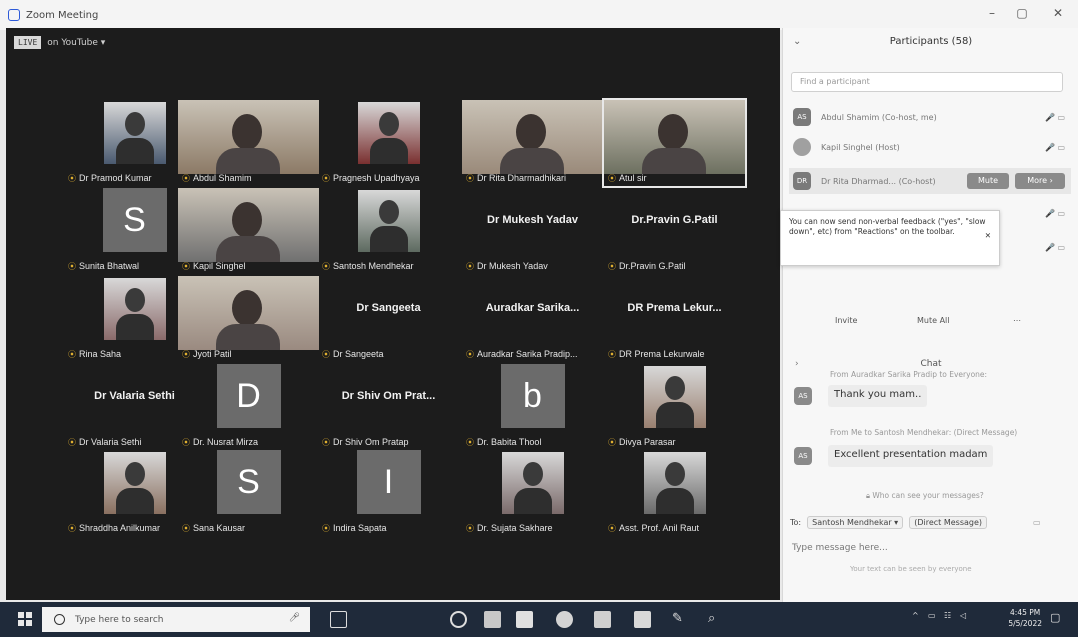 The width and height of the screenshot is (1078, 637). Describe the element at coordinates (1055, 617) in the screenshot. I see `notifications-icon: ▢` at that location.